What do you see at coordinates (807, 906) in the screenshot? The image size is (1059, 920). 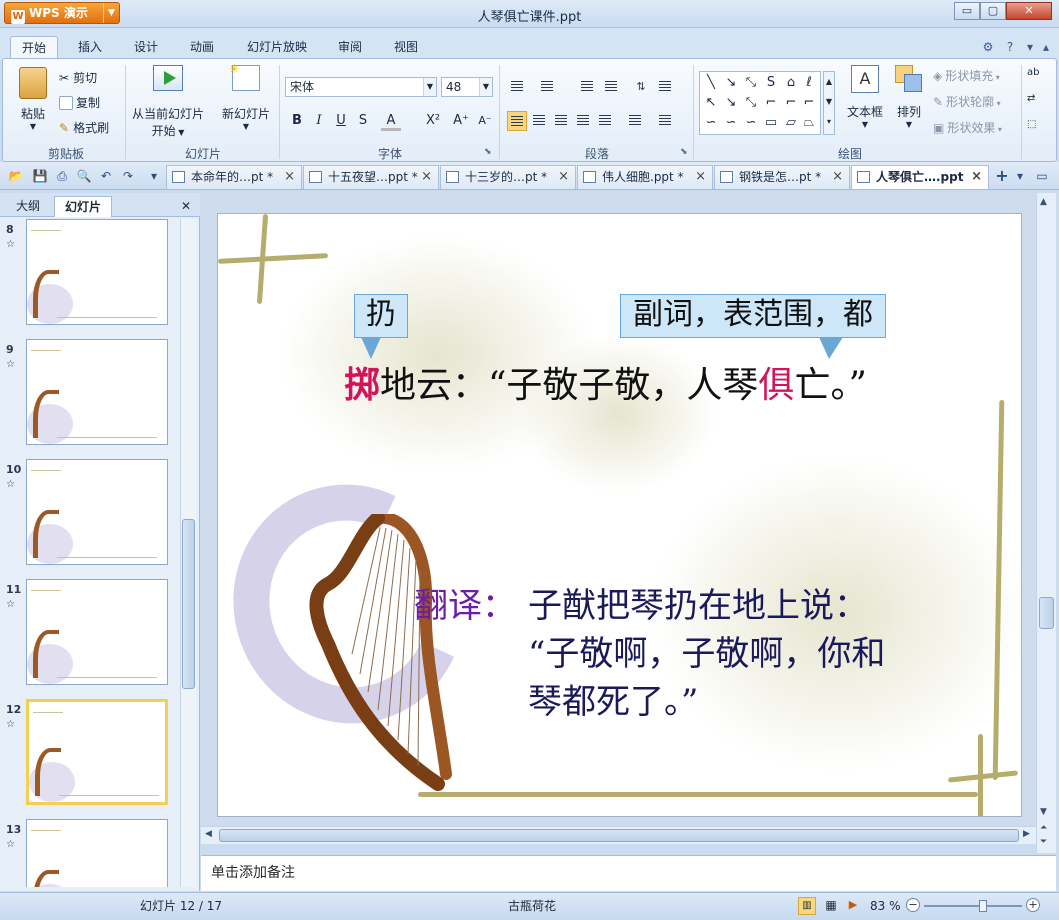 I see `normal-view-icon: ▥` at bounding box center [807, 906].